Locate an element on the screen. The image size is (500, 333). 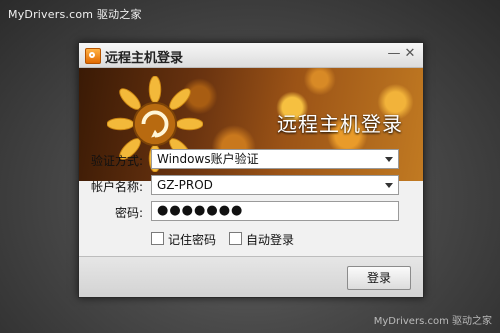
minimize-icon: — is located at coordinates (394, 53).